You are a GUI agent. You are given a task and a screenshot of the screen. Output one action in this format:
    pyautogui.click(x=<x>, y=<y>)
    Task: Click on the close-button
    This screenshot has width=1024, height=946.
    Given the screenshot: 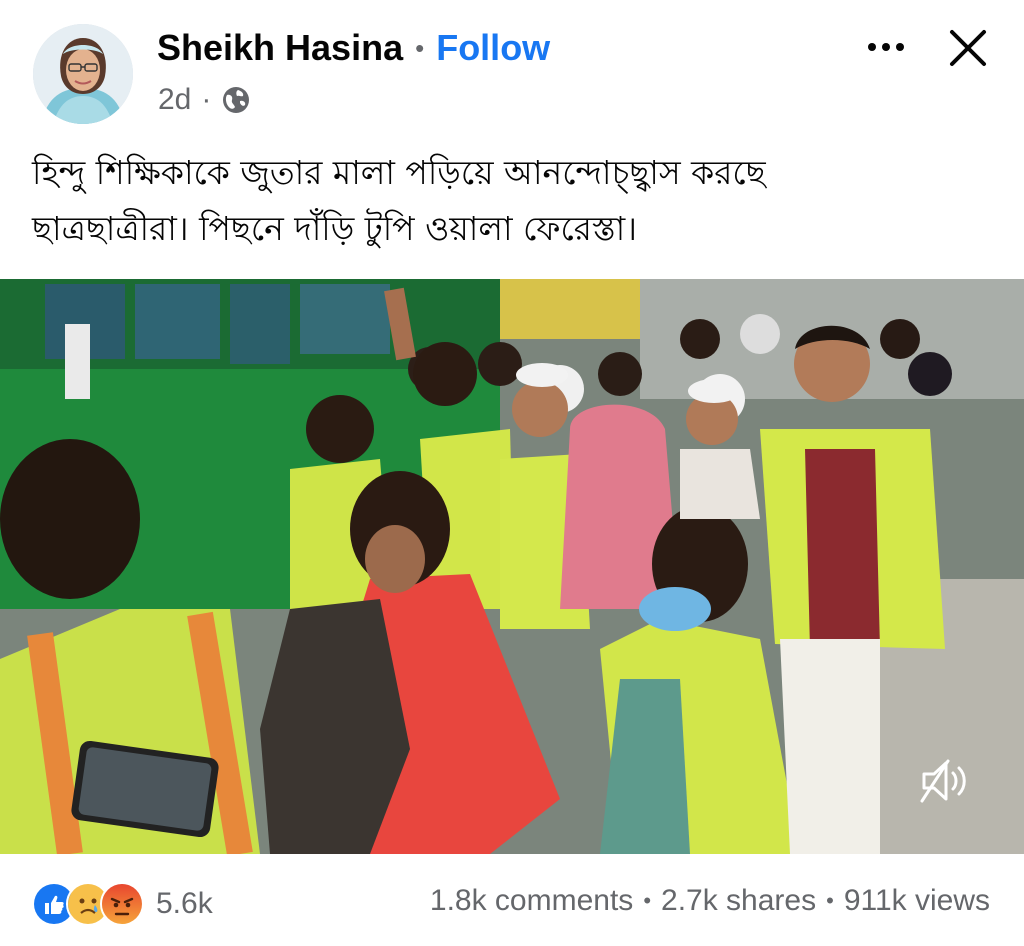 What is the action you would take?
    pyautogui.click(x=968, y=48)
    